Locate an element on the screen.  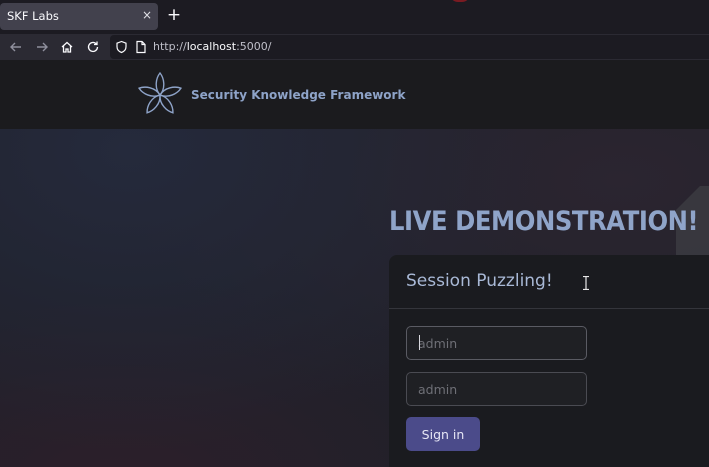
recording-indicator is located at coordinates (460, 1).